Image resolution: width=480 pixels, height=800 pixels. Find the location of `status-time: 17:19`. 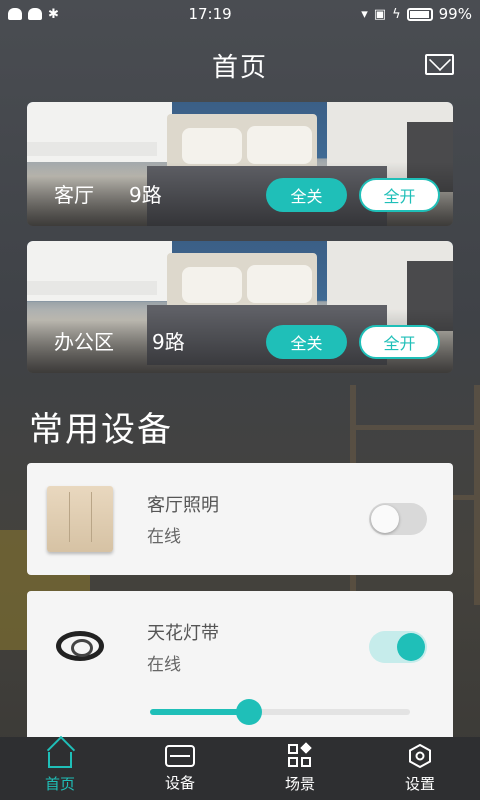

status-time: 17:19 is located at coordinates (210, 14).